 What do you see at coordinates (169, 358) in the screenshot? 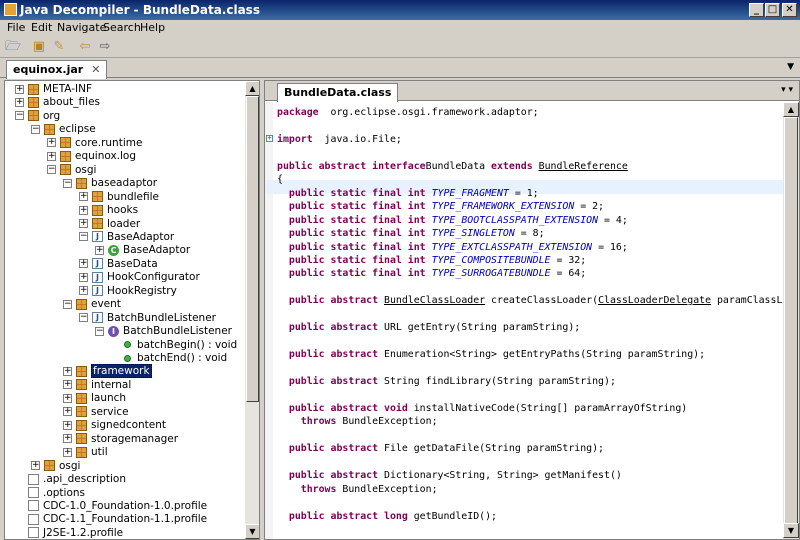
I see `tree-node: batchEnd() : void` at bounding box center [169, 358].